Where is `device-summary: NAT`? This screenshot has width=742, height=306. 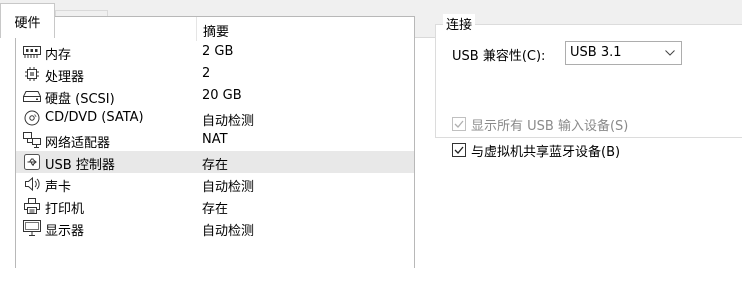 device-summary: NAT is located at coordinates (215, 139).